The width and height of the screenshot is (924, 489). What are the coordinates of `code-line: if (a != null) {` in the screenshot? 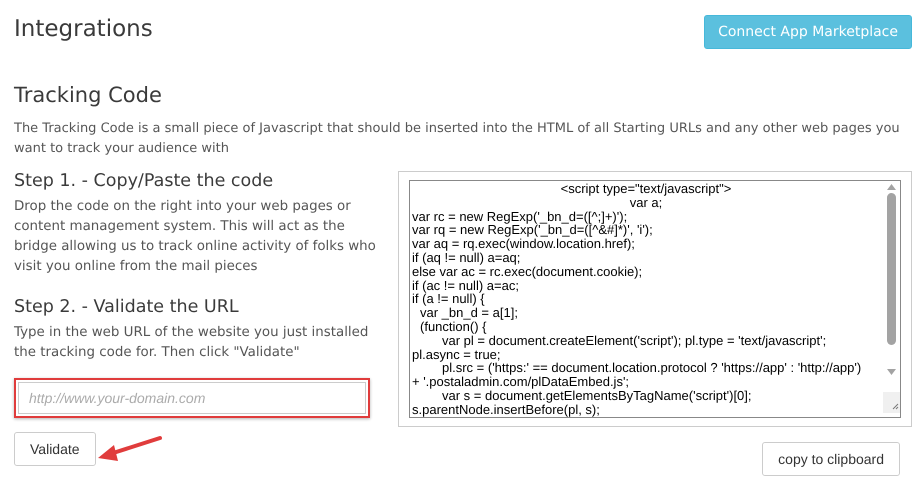 It's located at (449, 299).